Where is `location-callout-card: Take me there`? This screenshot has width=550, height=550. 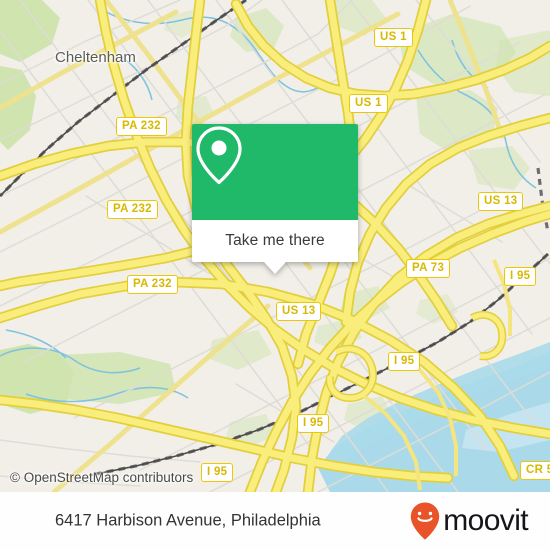
location-callout-card: Take me there is located at coordinates (275, 199).